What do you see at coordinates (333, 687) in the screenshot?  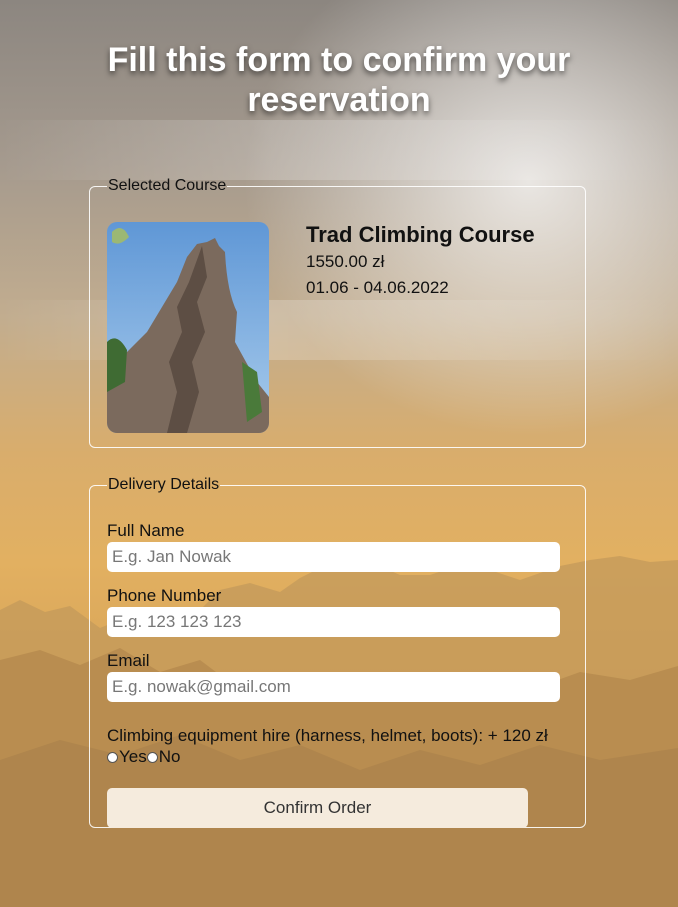 I see `email-input` at bounding box center [333, 687].